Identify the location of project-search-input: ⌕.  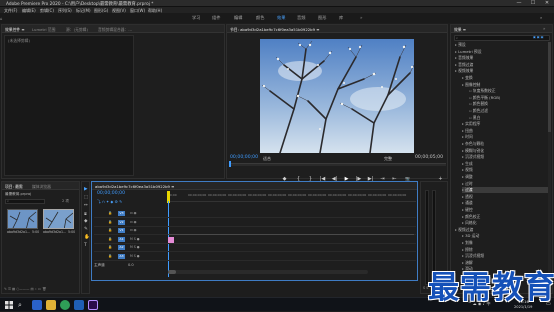
(25, 201).